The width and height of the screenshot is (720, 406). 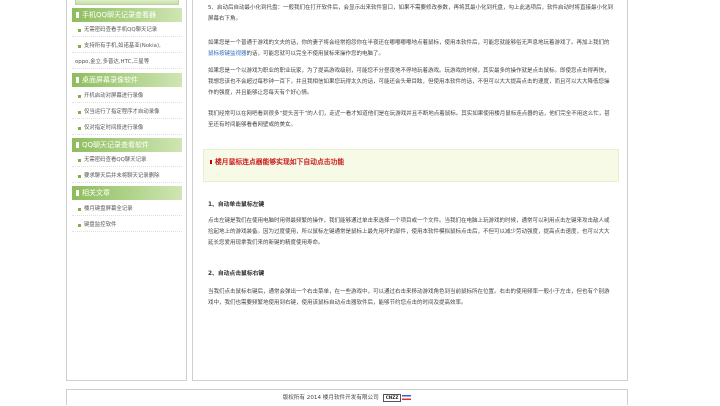 I want to click on sidebar-item: 支持所有手机,如诺基亚(Nokia),, so click(x=127, y=46).